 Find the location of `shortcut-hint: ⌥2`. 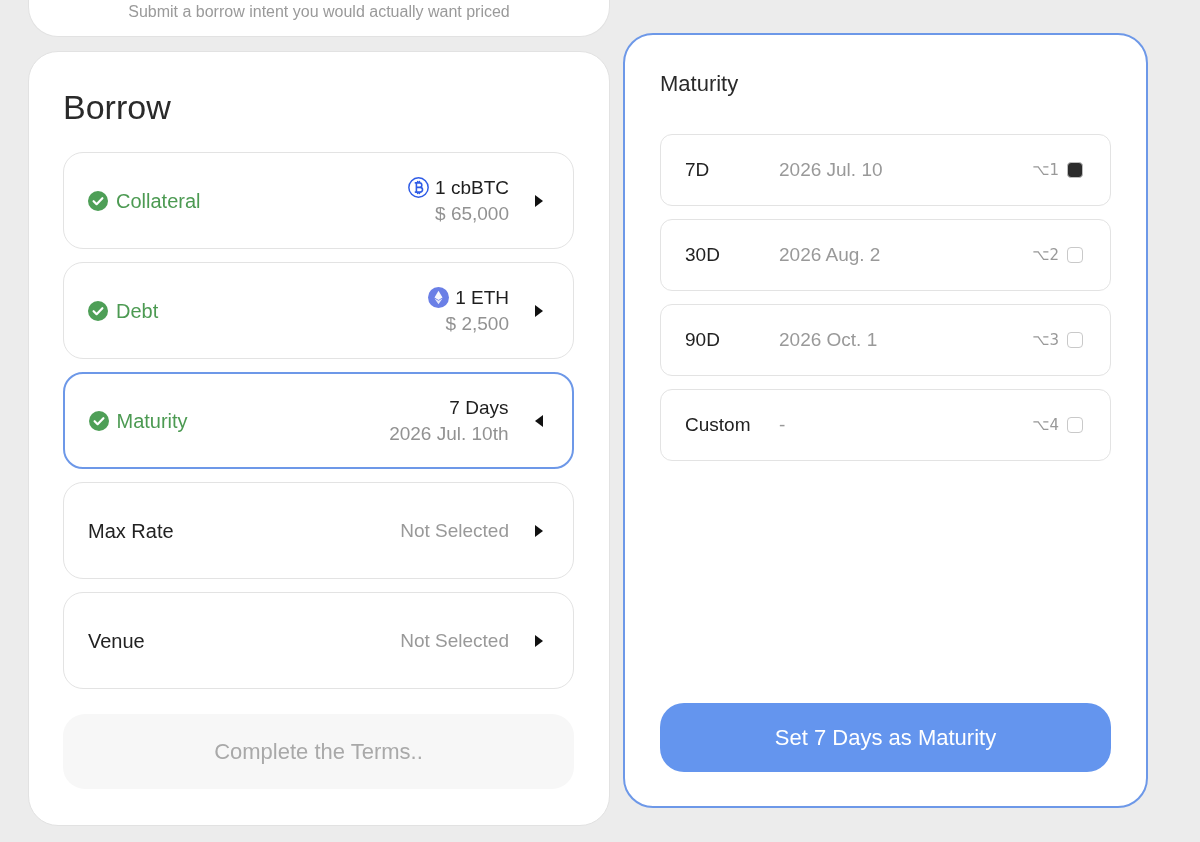

shortcut-hint: ⌥2 is located at coordinates (1045, 255).